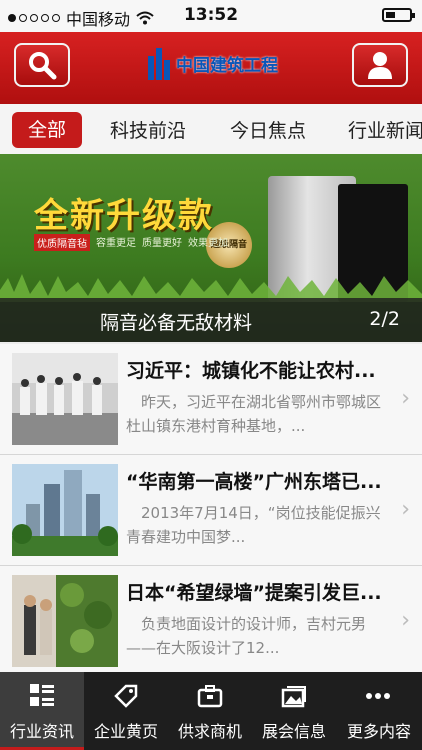  Describe the element at coordinates (126, 696) in the screenshot. I see `tag-icon` at that location.